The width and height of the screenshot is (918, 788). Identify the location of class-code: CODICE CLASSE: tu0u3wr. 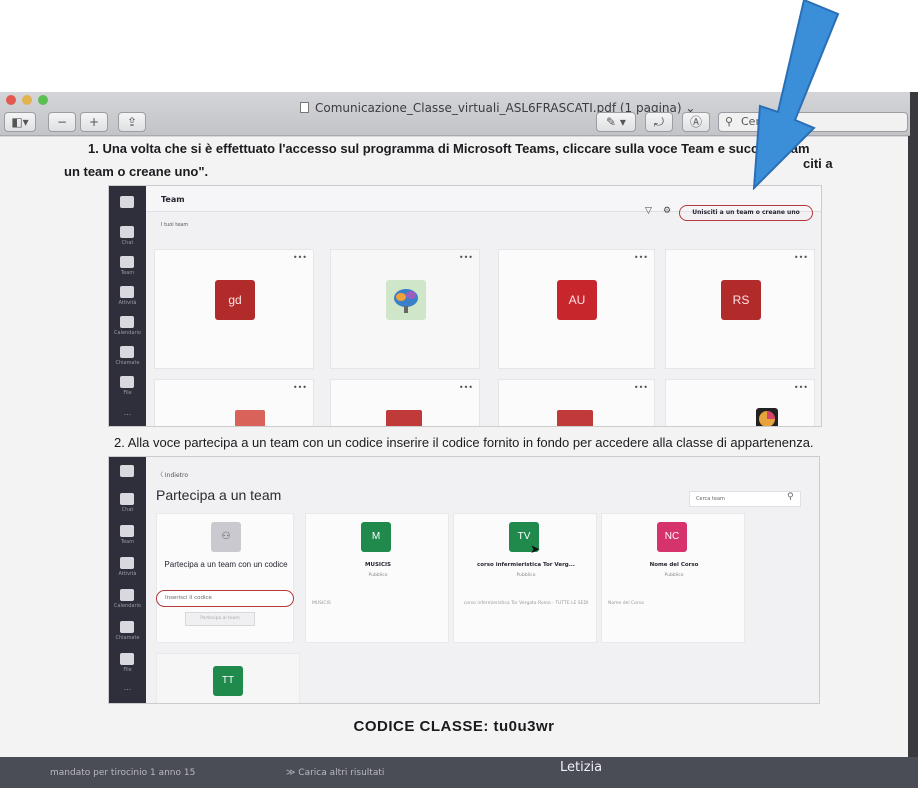
(454, 726).